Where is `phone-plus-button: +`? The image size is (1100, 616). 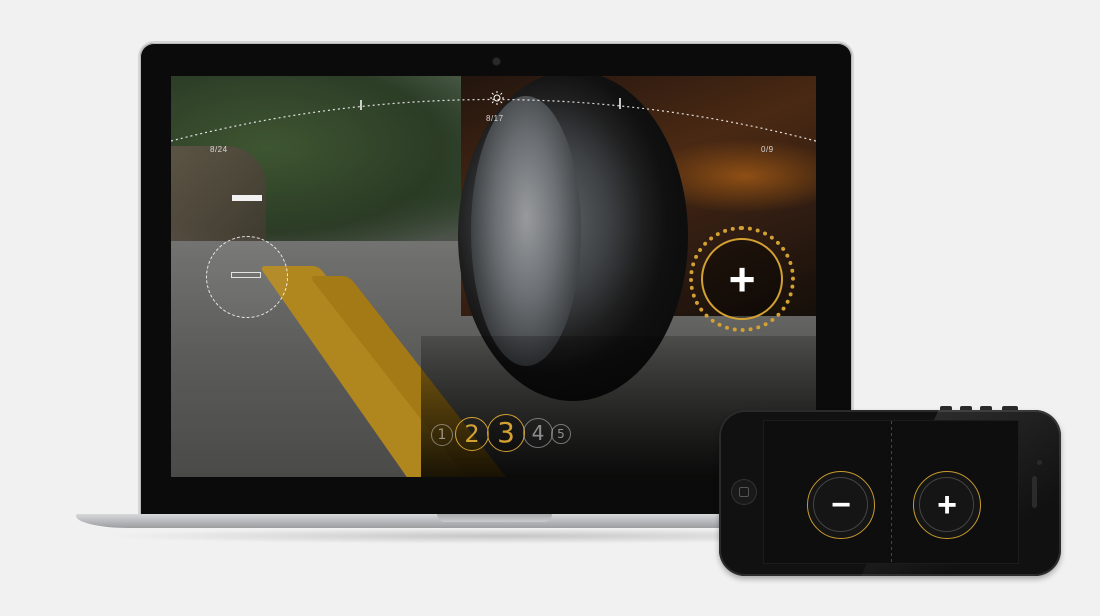
phone-plus-button: + is located at coordinates (947, 505).